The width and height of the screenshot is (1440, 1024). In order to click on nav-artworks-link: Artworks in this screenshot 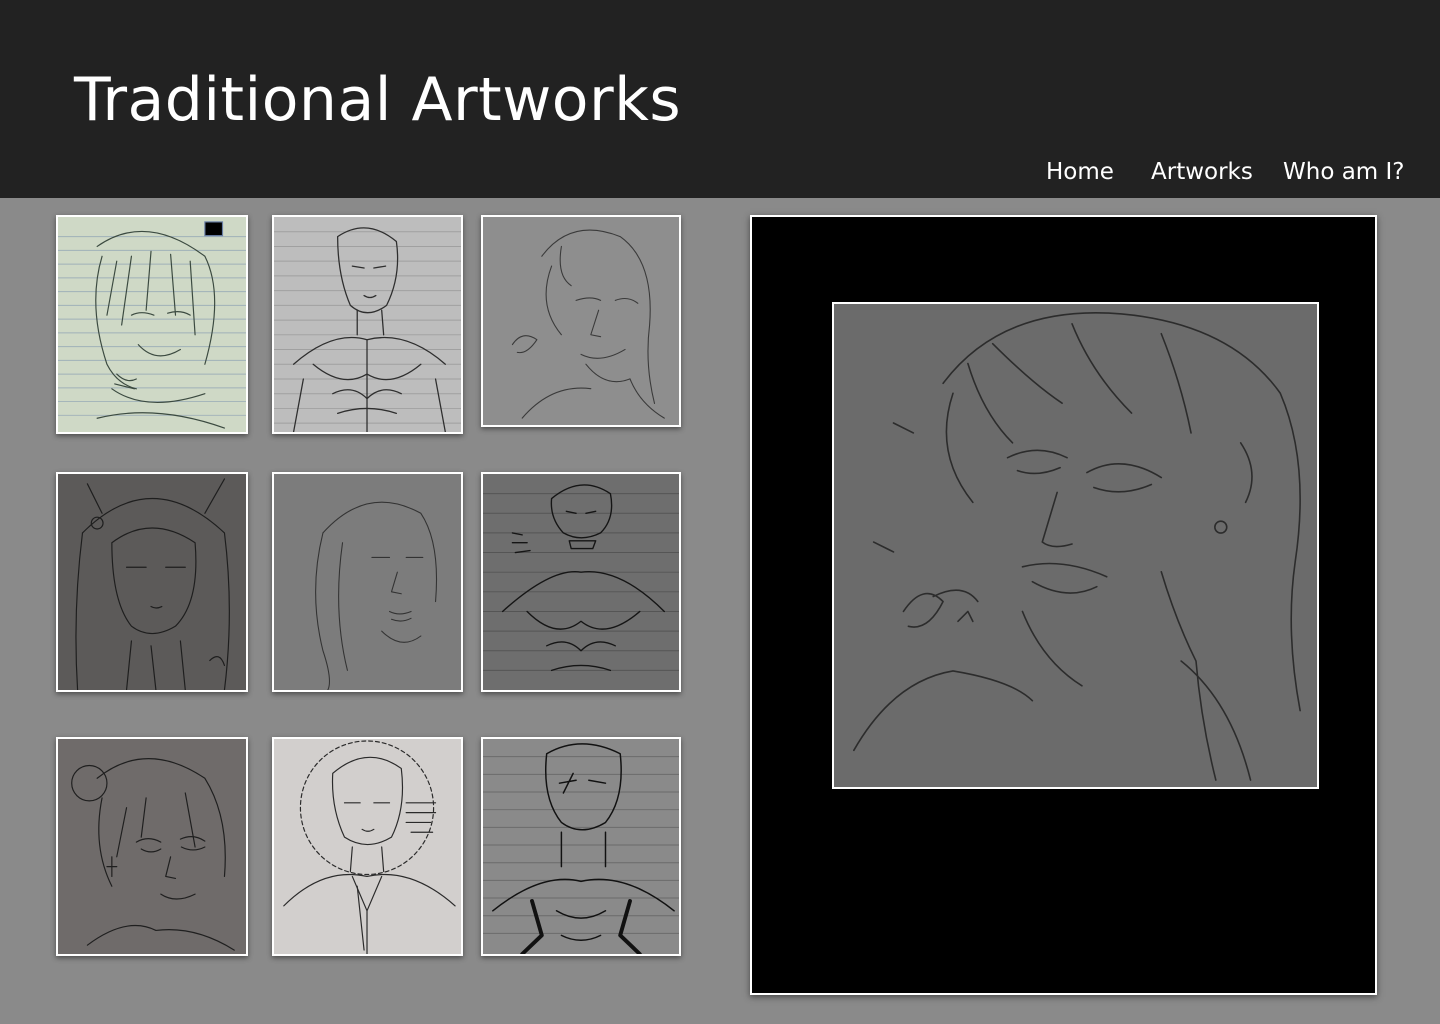, I will do `click(1202, 172)`.